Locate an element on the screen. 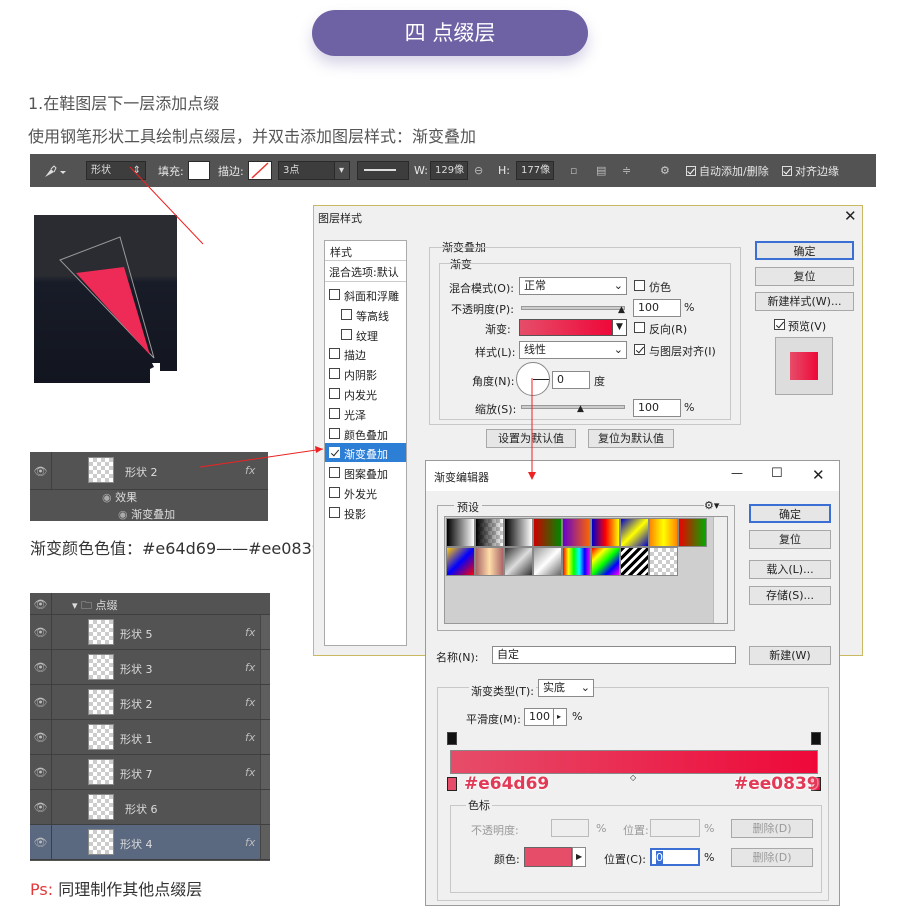 Image resolution: width=900 pixels, height=914 pixels. arrow-head-style is located at coordinates (319, 449).